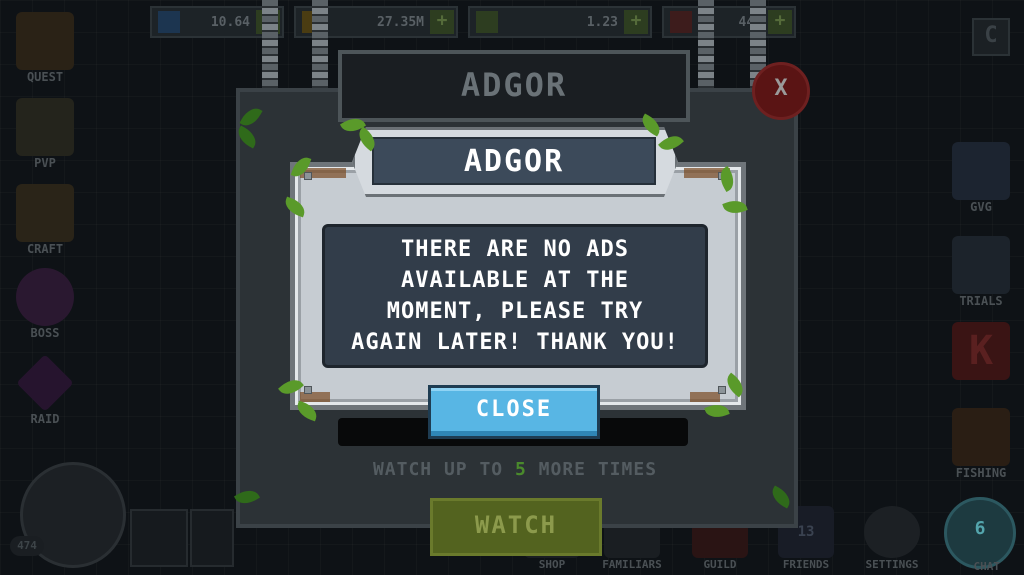  I want to click on player-level: 474, so click(27, 546).